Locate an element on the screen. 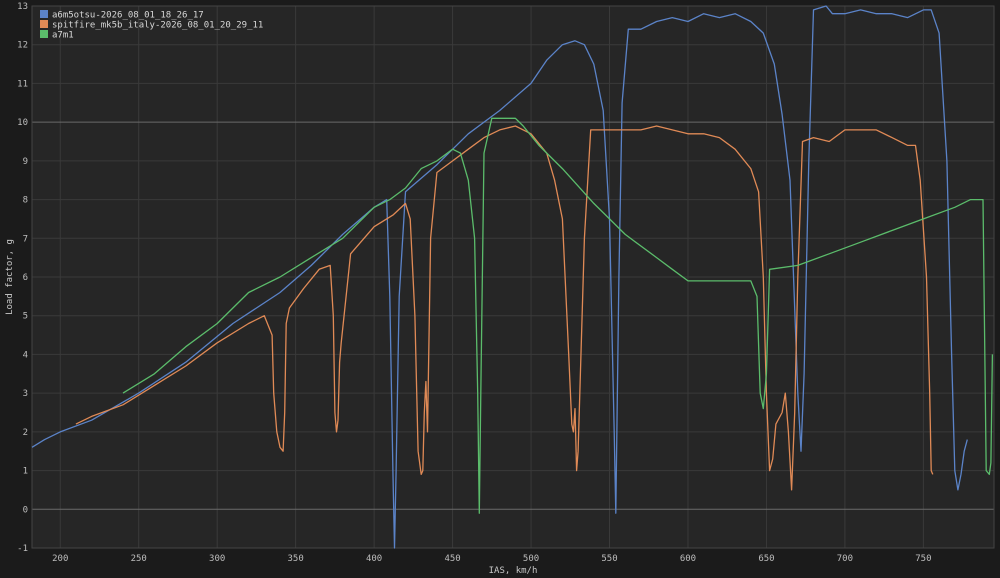 The width and height of the screenshot is (1000, 578). x-tick-label: 500 is located at coordinates (531, 559).